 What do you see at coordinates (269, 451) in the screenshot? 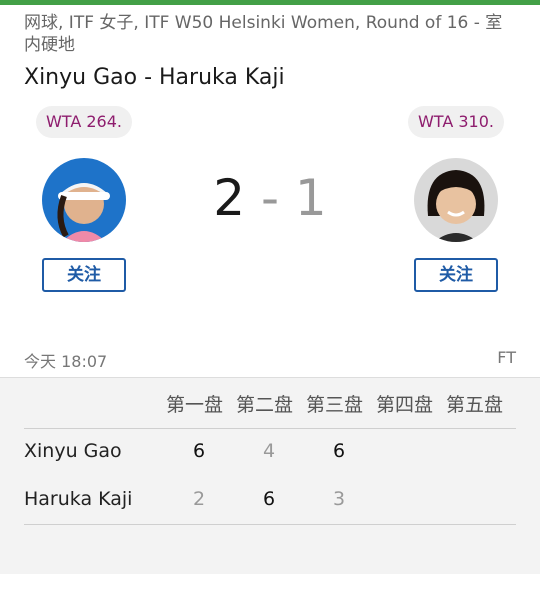
I see `set-score: 4` at bounding box center [269, 451].